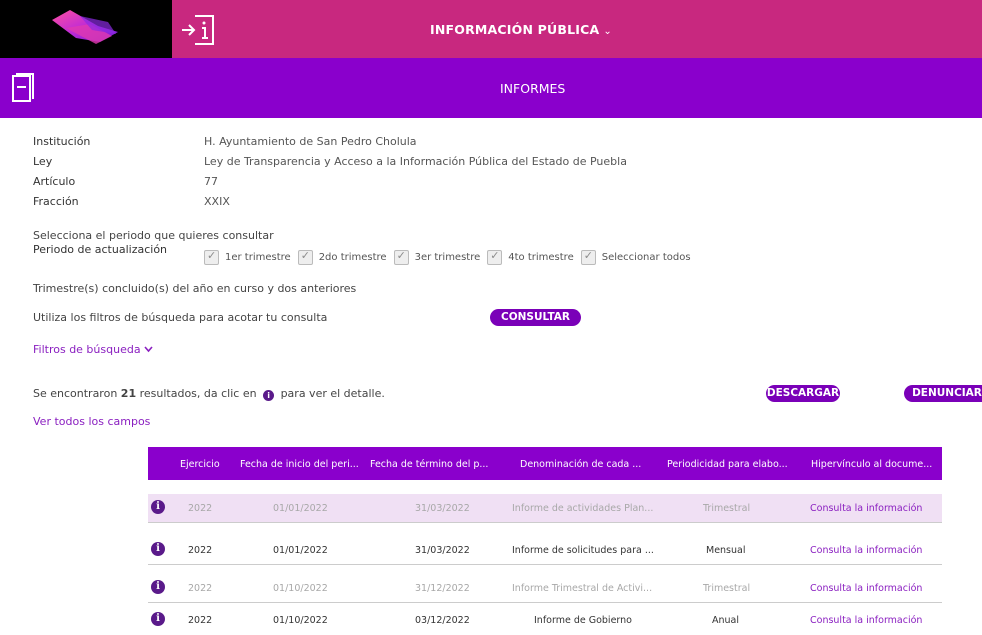 The height and width of the screenshot is (635, 982). I want to click on results-middle: resultados, da clic en, so click(198, 393).